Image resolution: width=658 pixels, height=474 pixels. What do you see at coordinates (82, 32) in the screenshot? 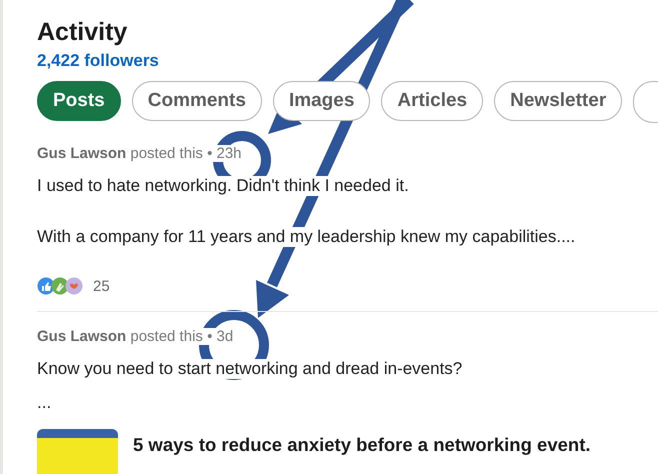
I see `section-title: Activity` at bounding box center [82, 32].